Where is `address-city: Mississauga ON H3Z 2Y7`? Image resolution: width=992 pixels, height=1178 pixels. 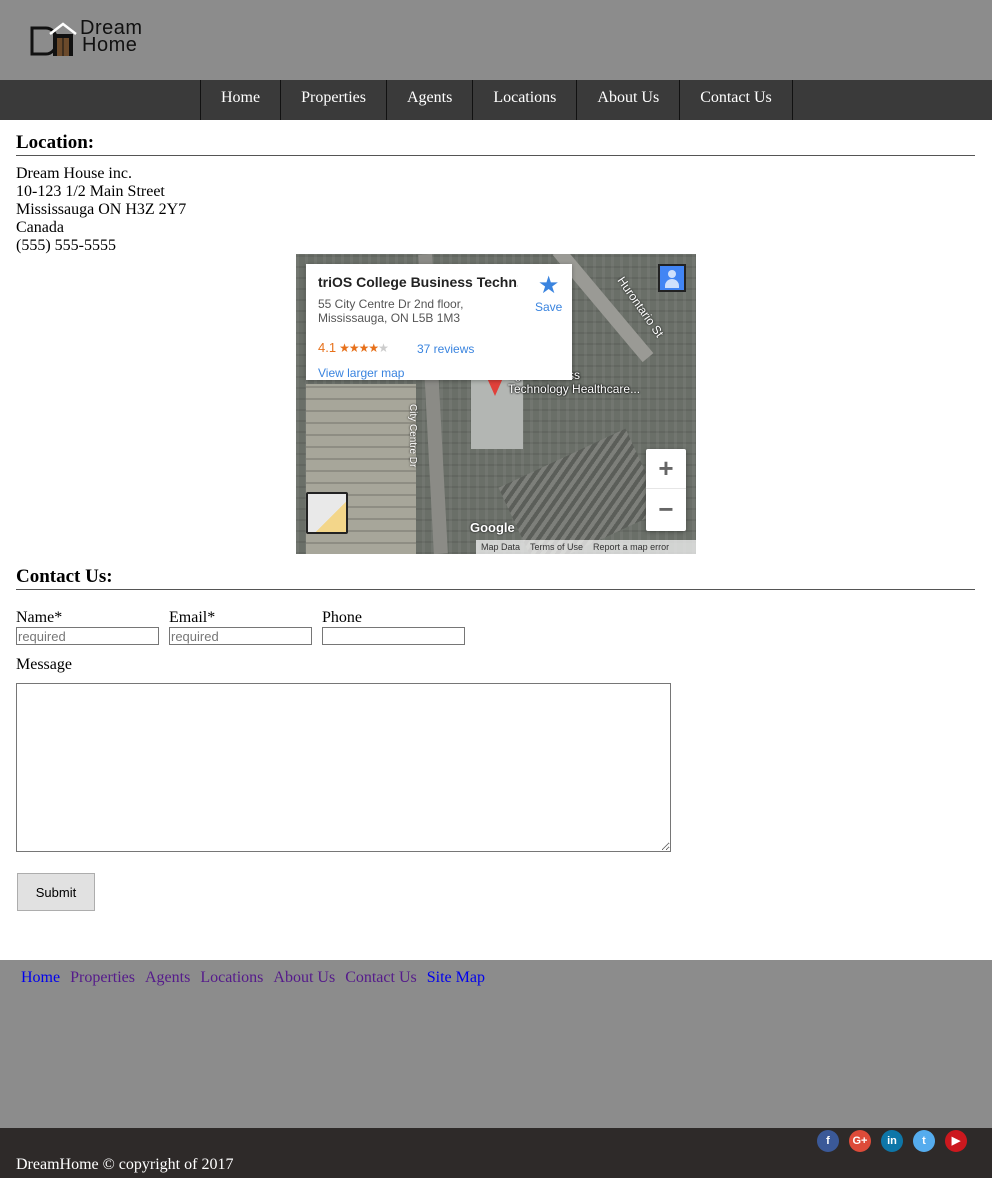
address-city: Mississauga ON H3Z 2Y7 is located at coordinates (101, 209).